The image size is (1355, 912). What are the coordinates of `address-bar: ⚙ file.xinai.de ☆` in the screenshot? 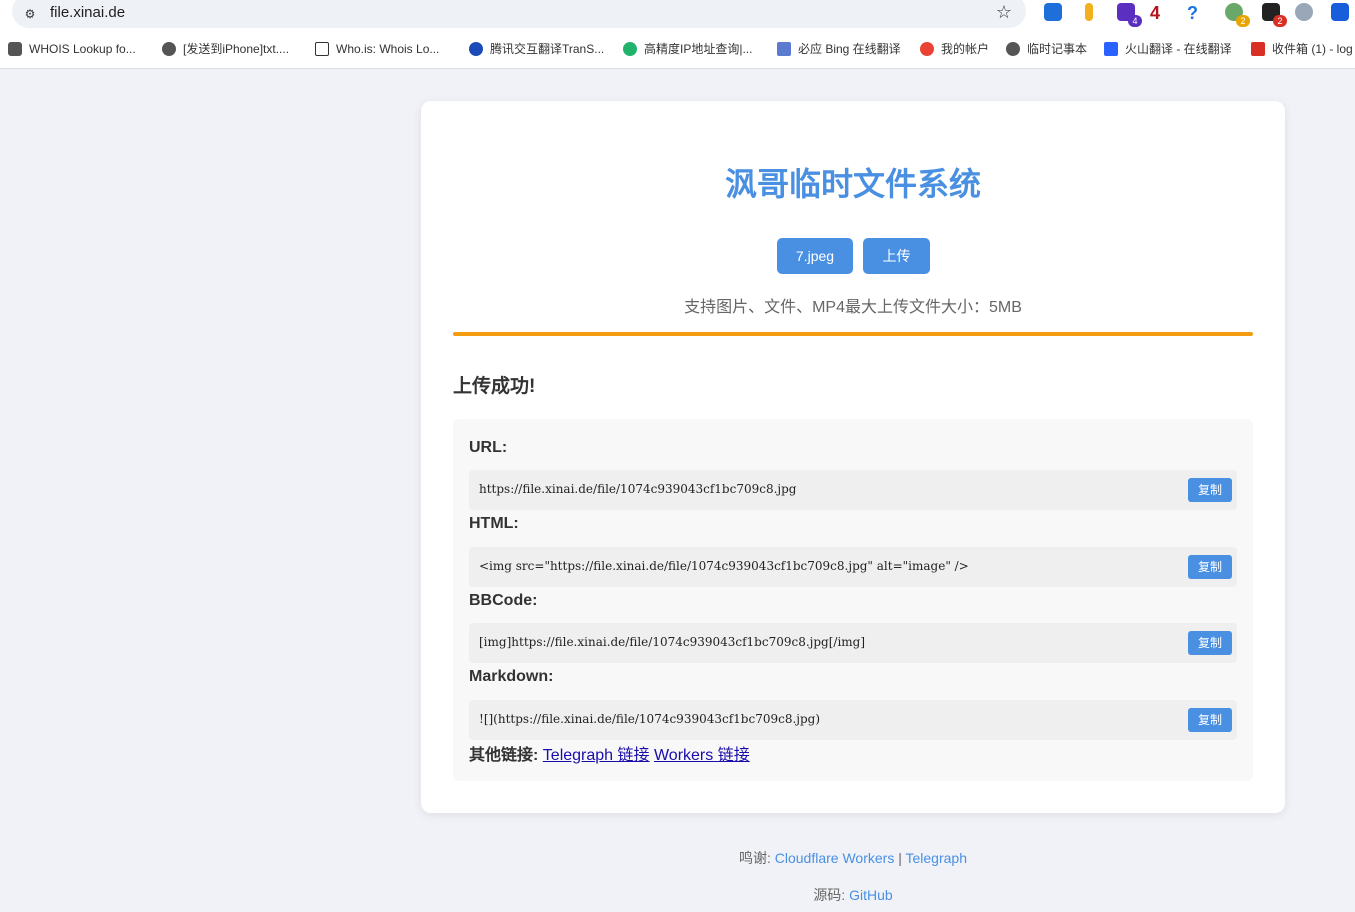 It's located at (519, 14).